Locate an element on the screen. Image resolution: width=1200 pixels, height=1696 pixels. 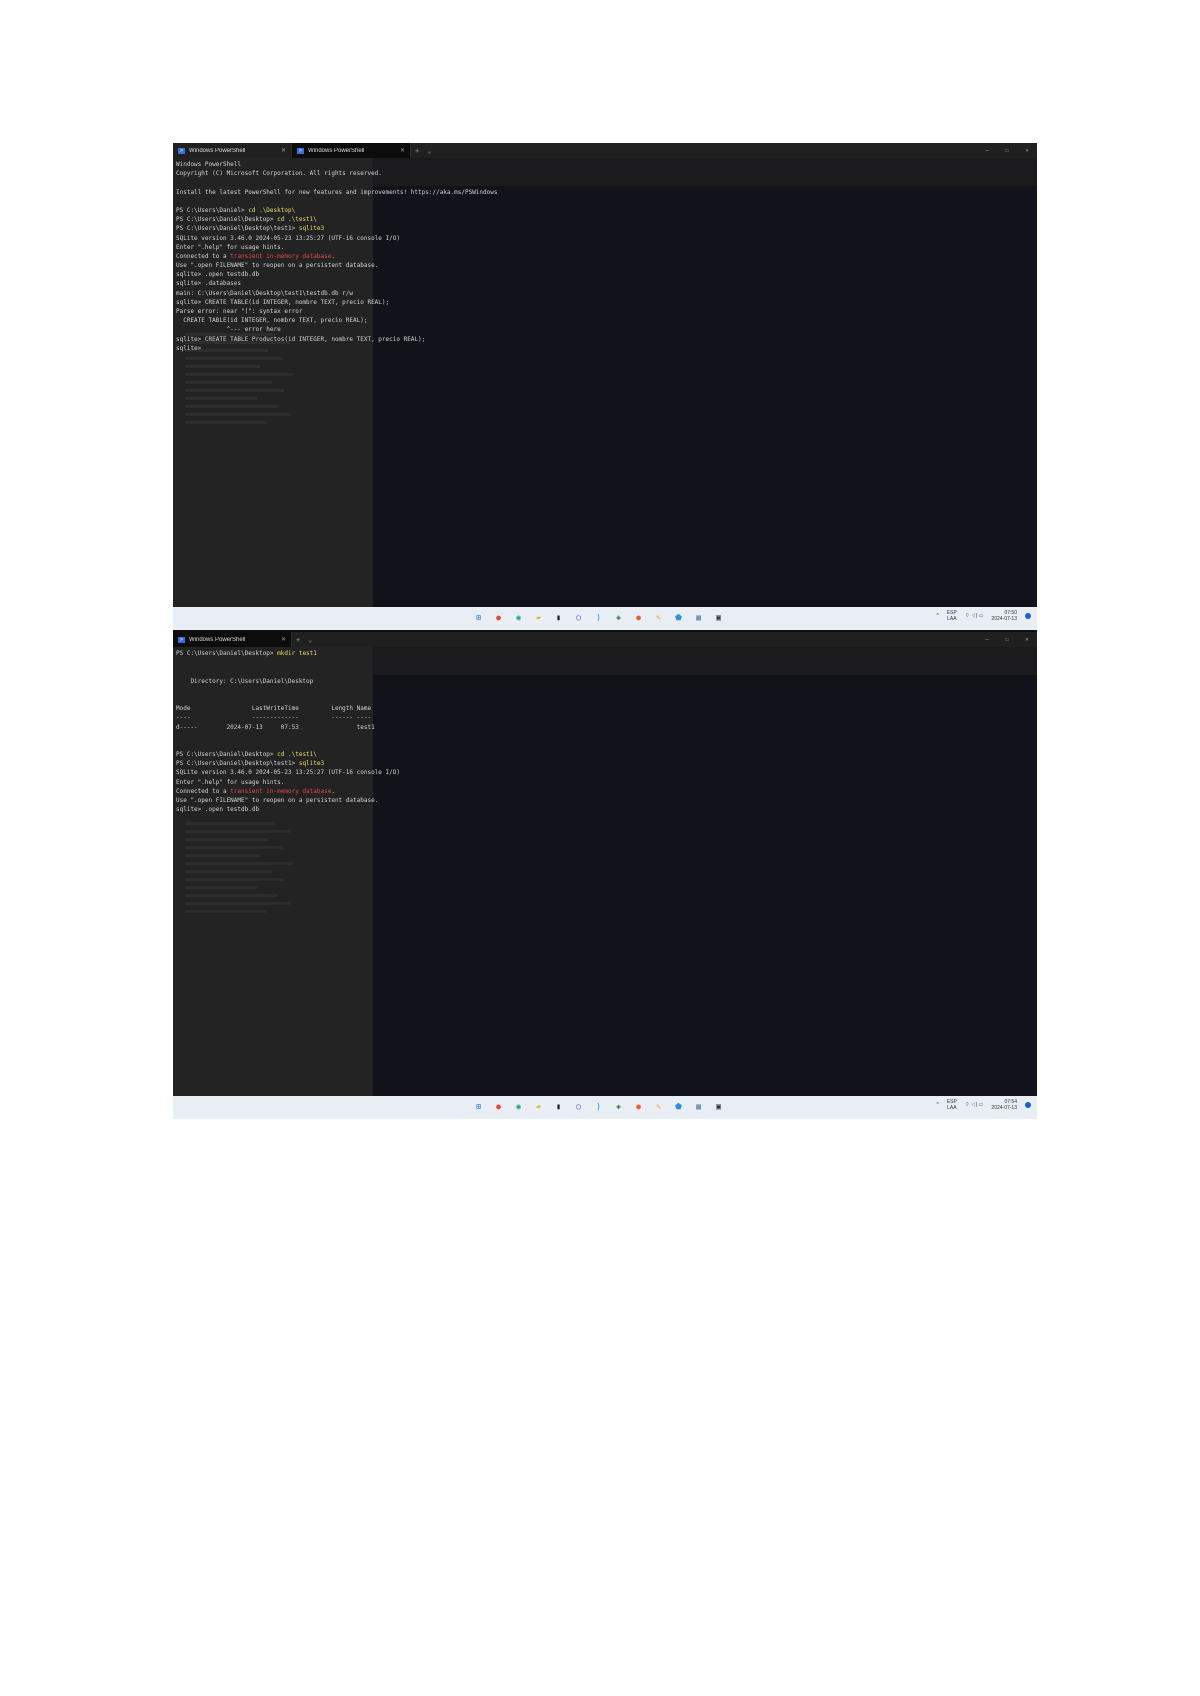
tab-label: Windows PowerShell is located at coordinates (336, 150).